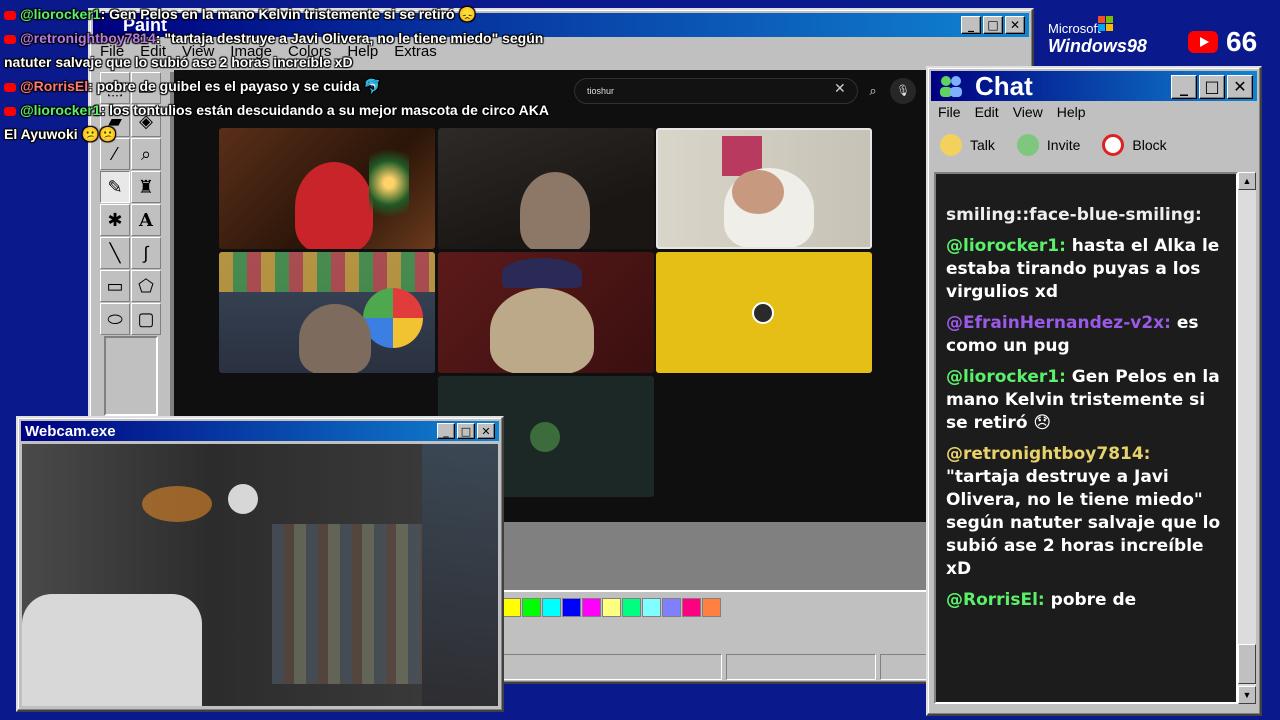 The image size is (1280, 720). I want to click on overlay-chat-line: El Ayuwoki 😕😕, so click(60, 134).